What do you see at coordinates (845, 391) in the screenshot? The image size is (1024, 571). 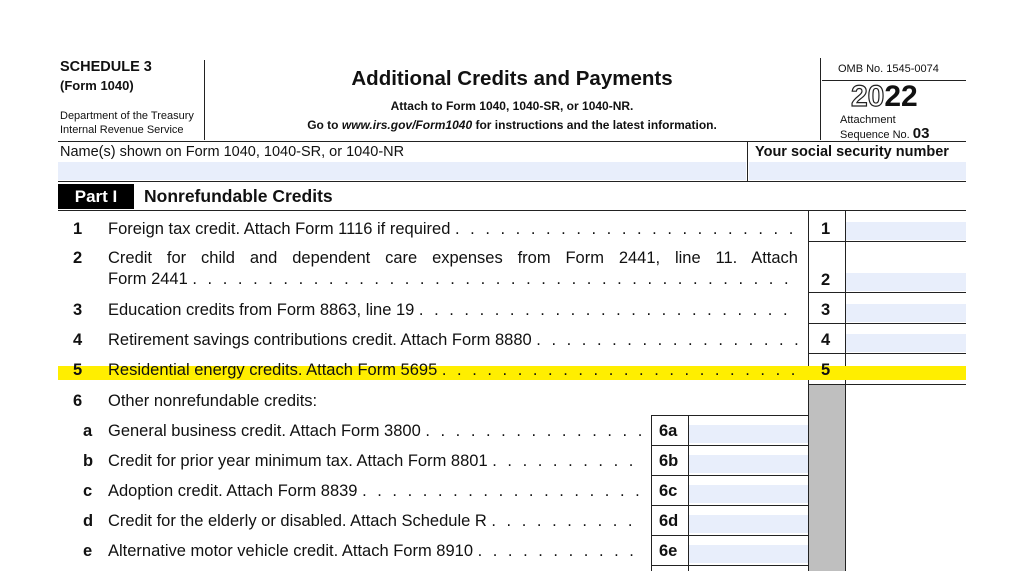 I see `amount-column-left-border` at bounding box center [845, 391].